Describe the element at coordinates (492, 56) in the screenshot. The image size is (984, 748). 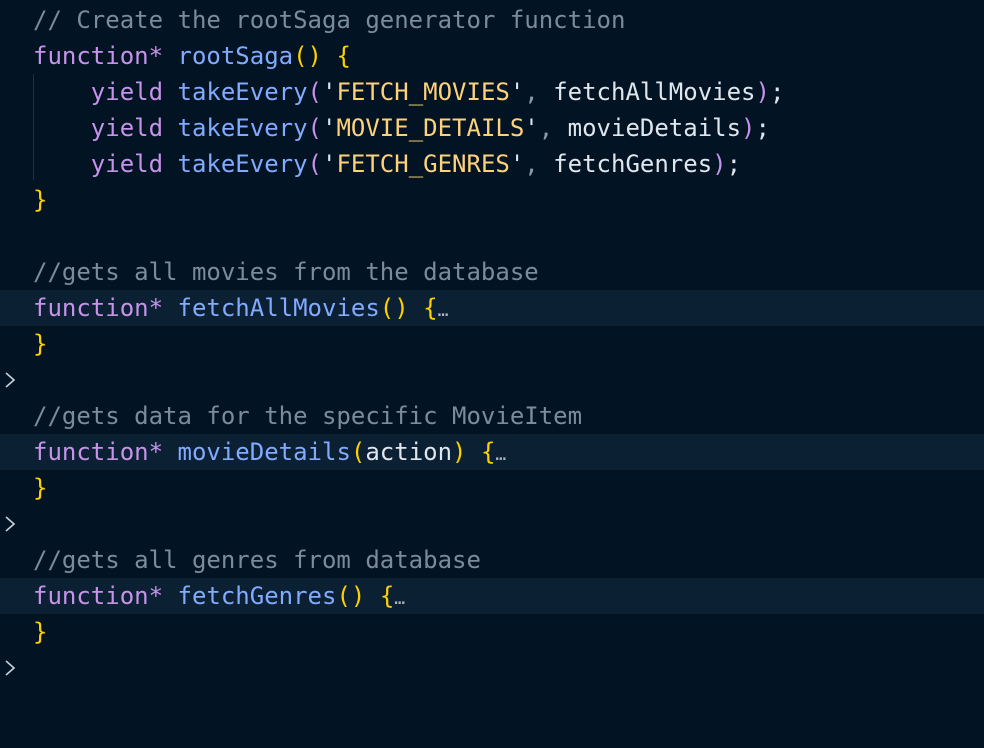
I see `code-line-2: function* rootSaga() {` at that location.